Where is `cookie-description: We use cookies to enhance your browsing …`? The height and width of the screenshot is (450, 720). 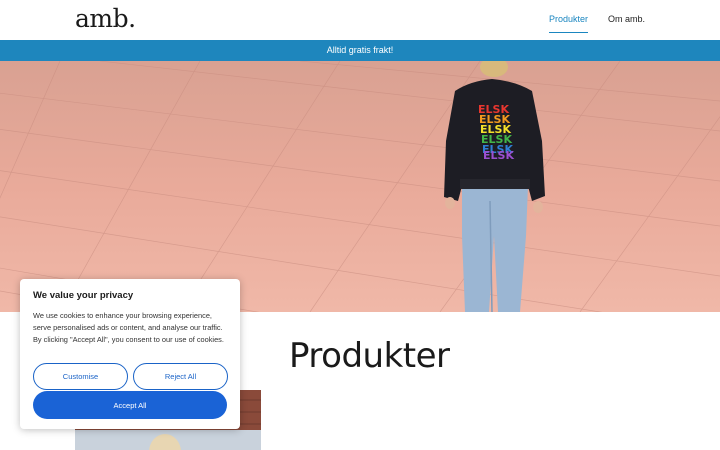 cookie-description: We use cookies to enhance your browsing … is located at coordinates (128, 327).